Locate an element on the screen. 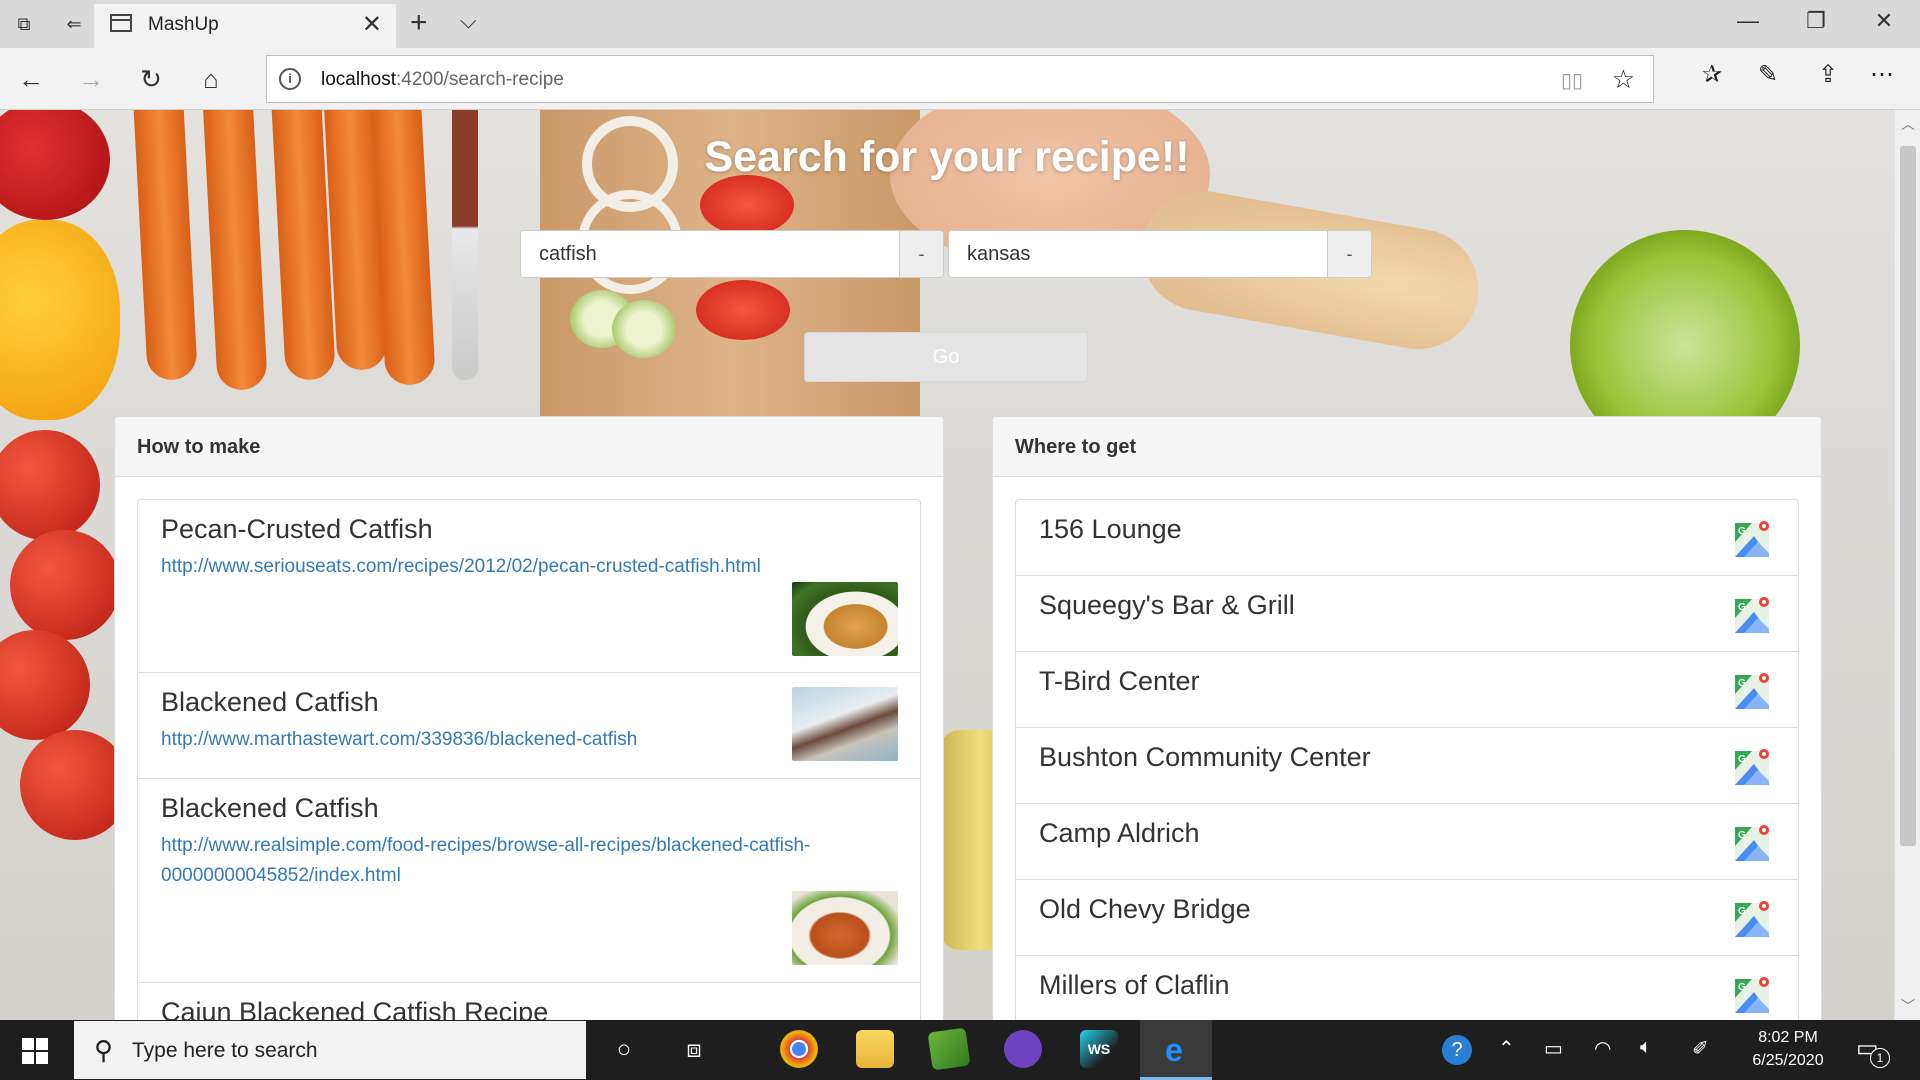 The width and height of the screenshot is (1920, 1080). favorites-icon: ✰ is located at coordinates (1712, 74).